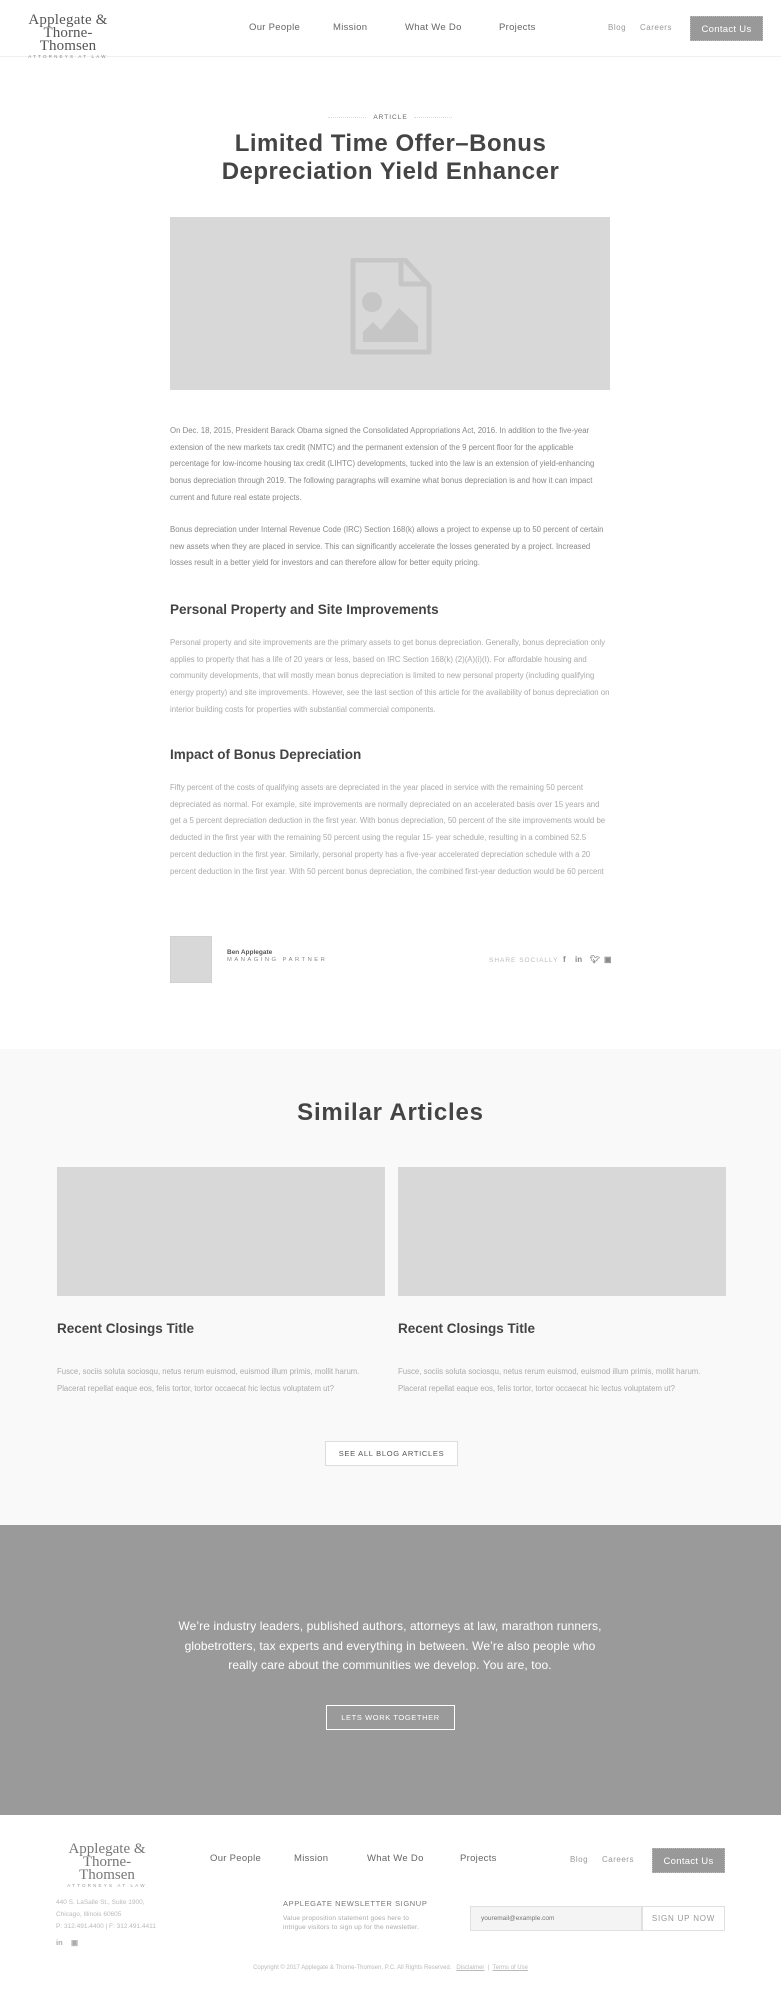 The image size is (781, 1999). What do you see at coordinates (618, 1859) in the screenshot?
I see `footer-nav-careers: Careers` at bounding box center [618, 1859].